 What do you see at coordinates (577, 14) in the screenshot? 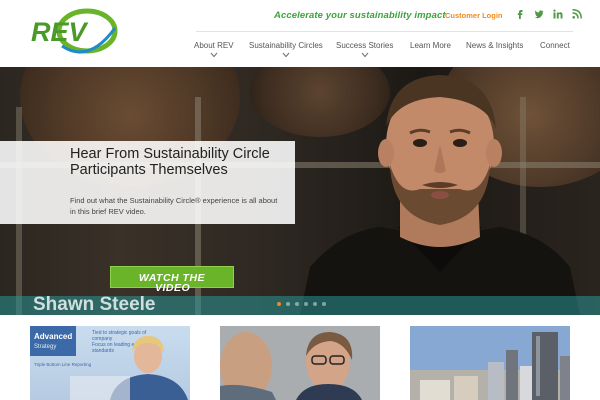
I see `rss-icon` at bounding box center [577, 14].